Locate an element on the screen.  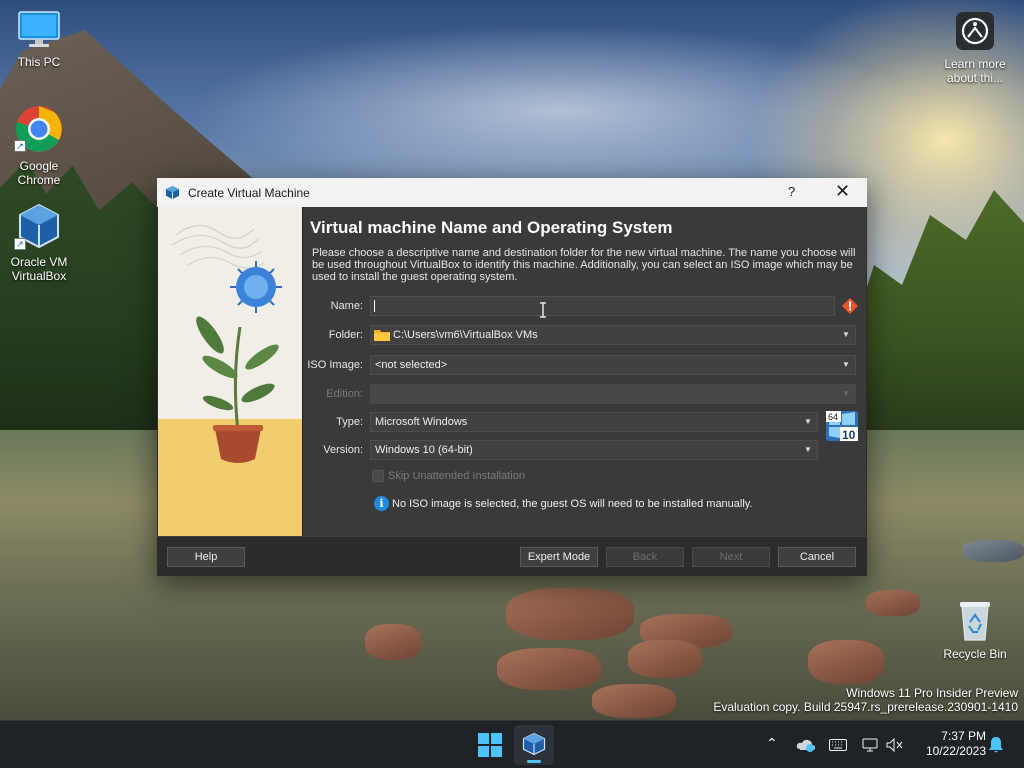
notification-bell-icon is located at coordinates (996, 745).